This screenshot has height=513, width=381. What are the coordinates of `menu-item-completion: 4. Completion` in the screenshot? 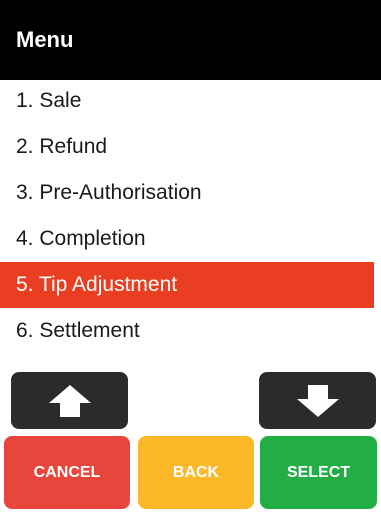 It's located at (190, 239).